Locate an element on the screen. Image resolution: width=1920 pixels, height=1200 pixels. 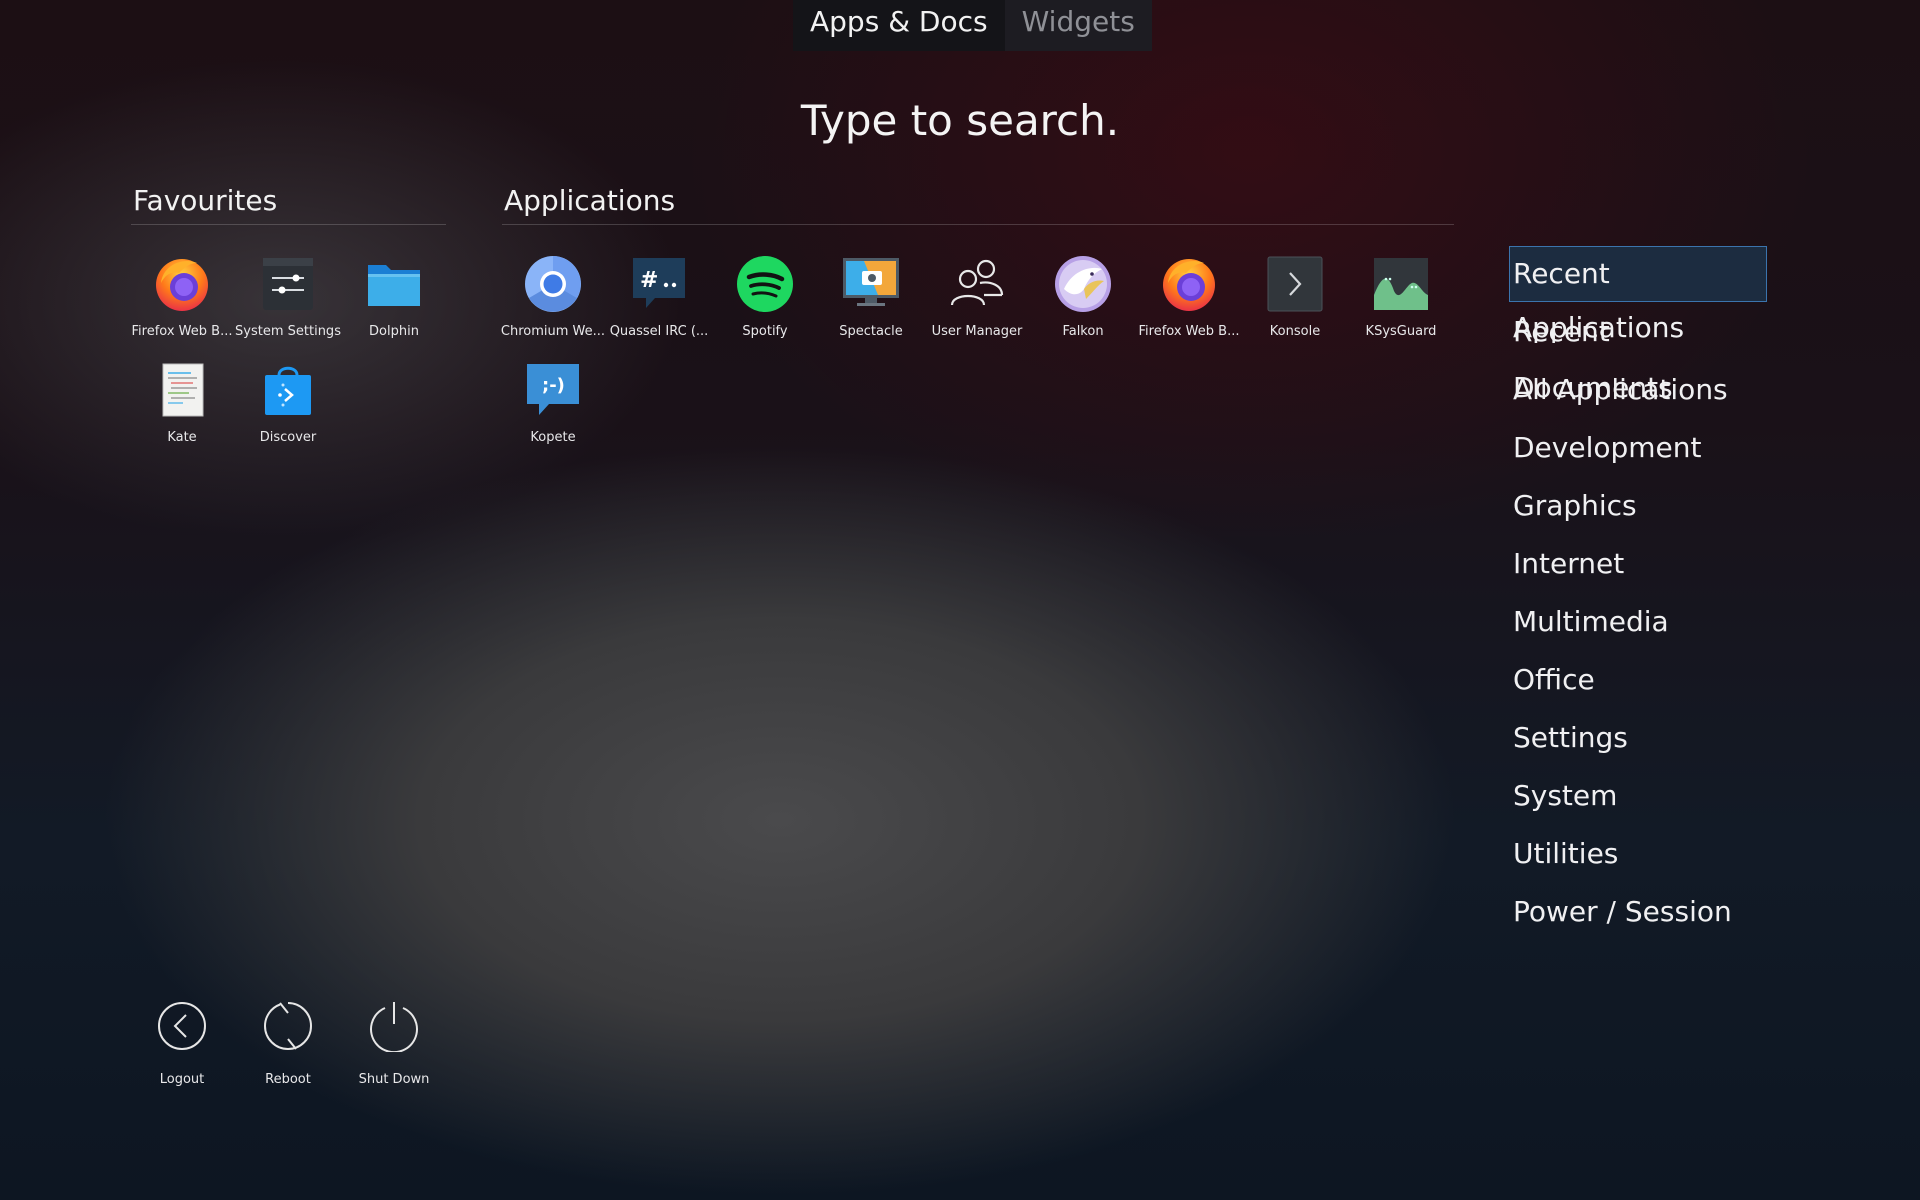
ksysguard-icon is located at coordinates (1401, 284).